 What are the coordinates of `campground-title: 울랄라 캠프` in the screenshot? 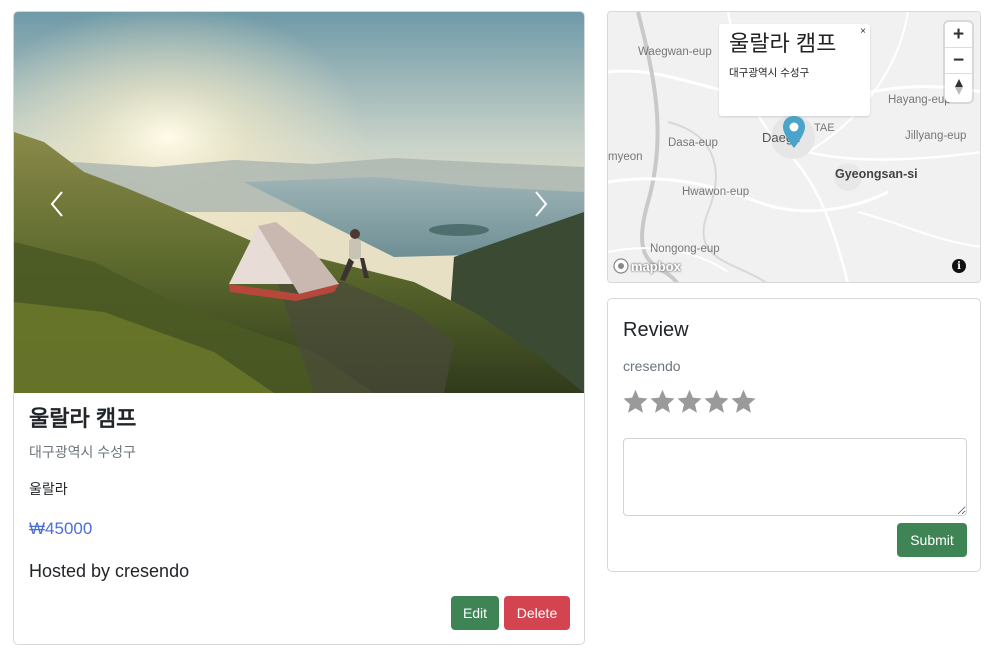 It's located at (83, 418).